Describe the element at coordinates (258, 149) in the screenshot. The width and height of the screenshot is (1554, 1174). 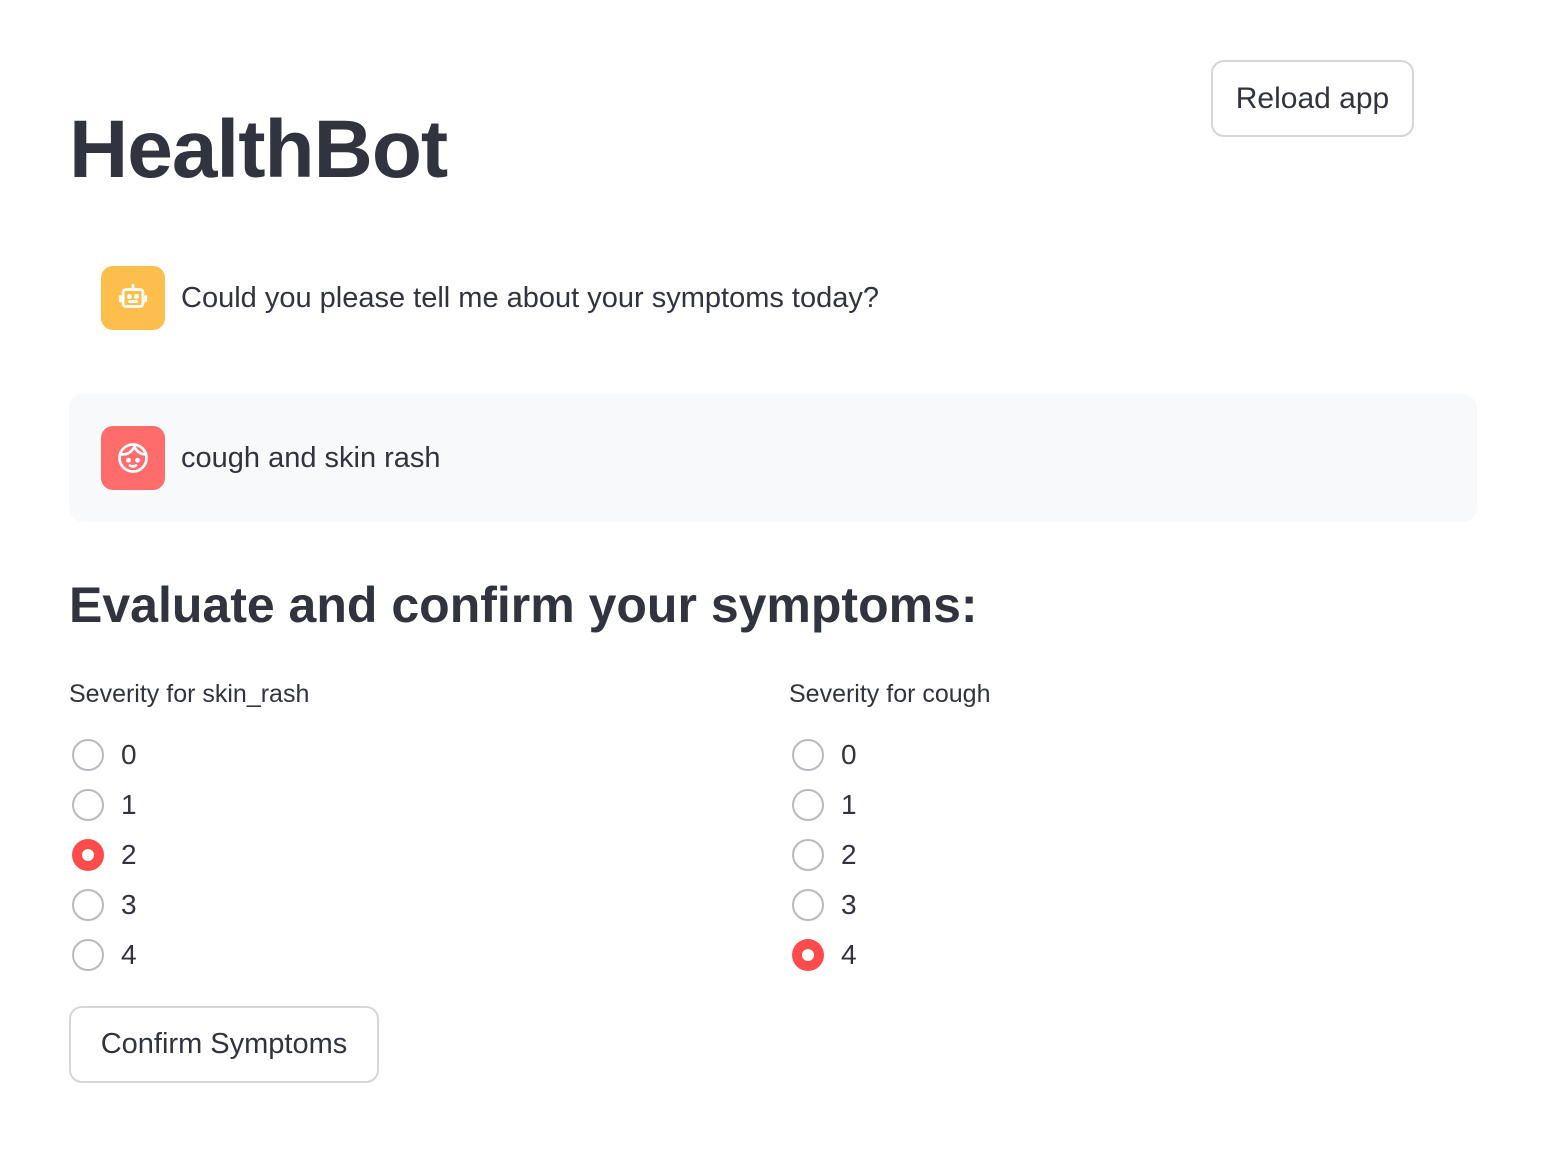
I see `page-title: HealthBot` at that location.